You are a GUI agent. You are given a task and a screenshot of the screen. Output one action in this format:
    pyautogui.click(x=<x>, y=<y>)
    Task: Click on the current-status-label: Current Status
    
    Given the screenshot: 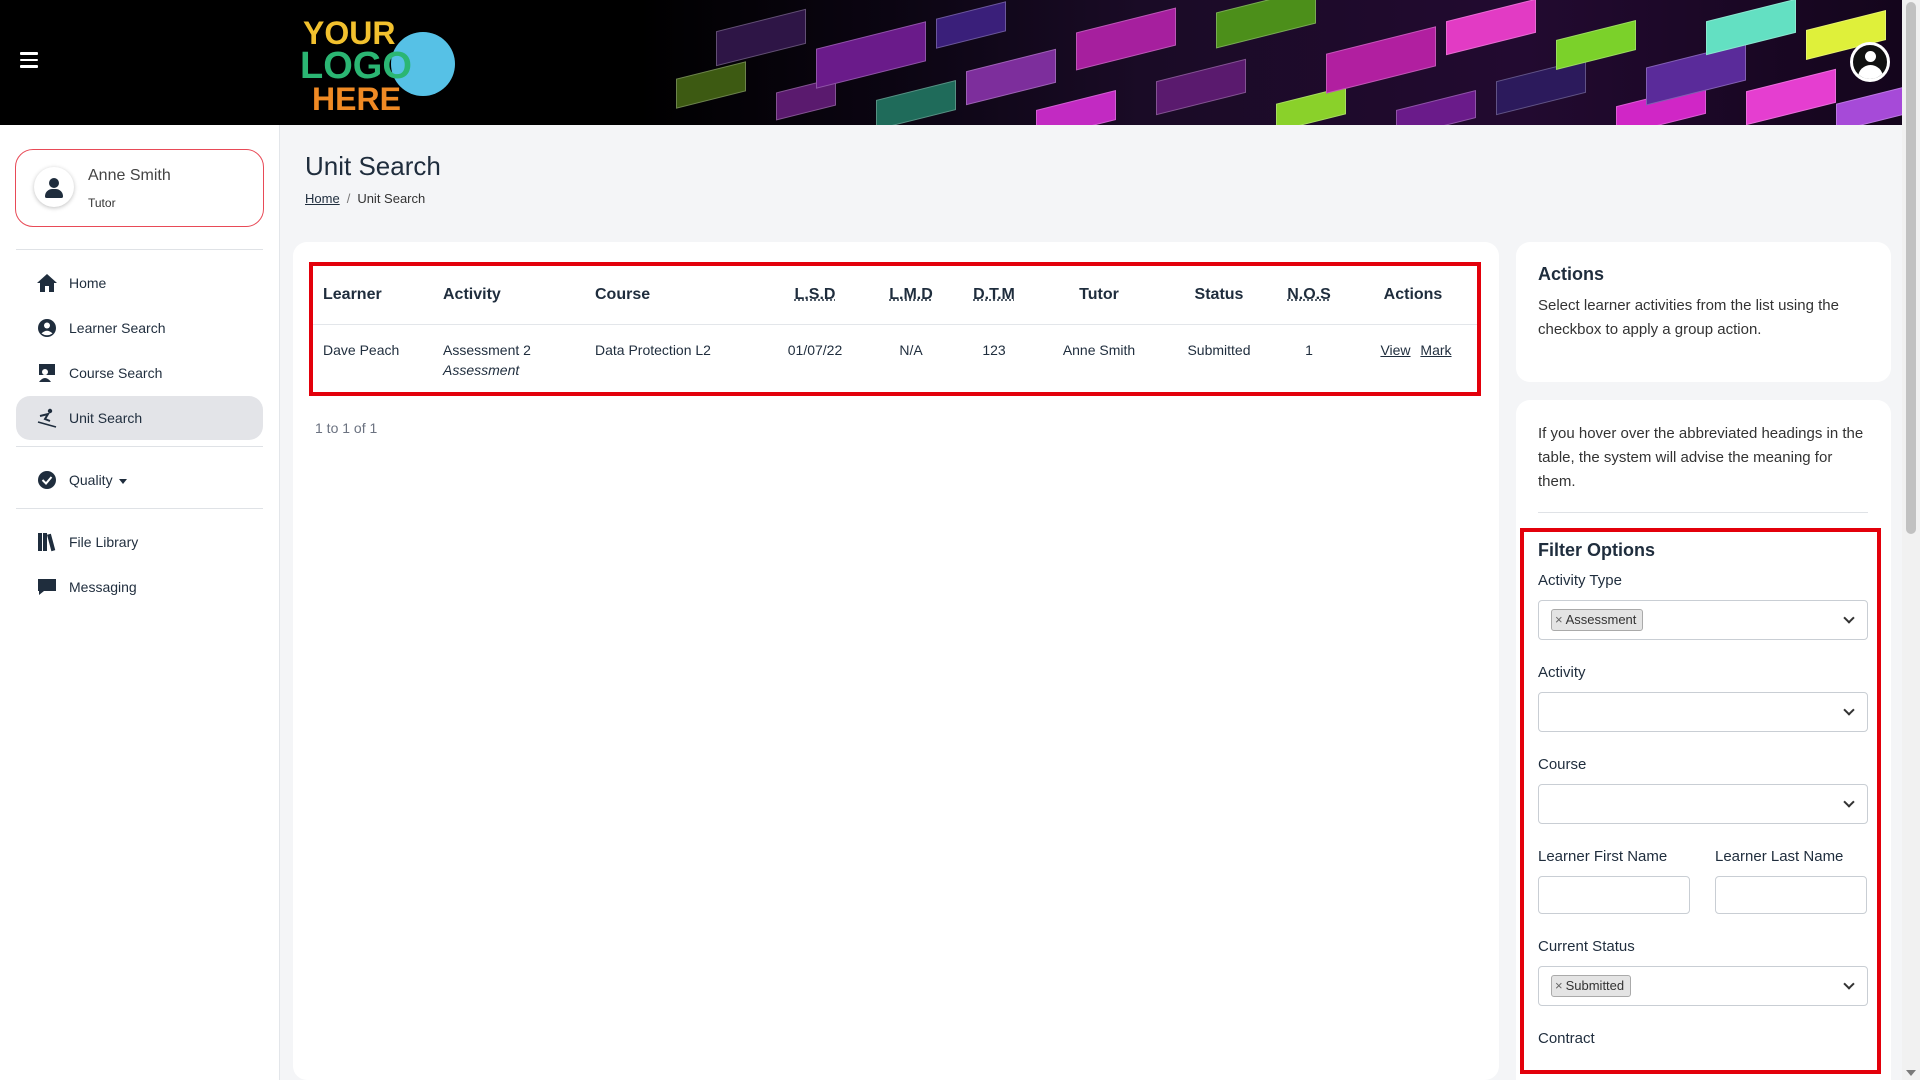 What is the action you would take?
    pyautogui.click(x=1586, y=946)
    